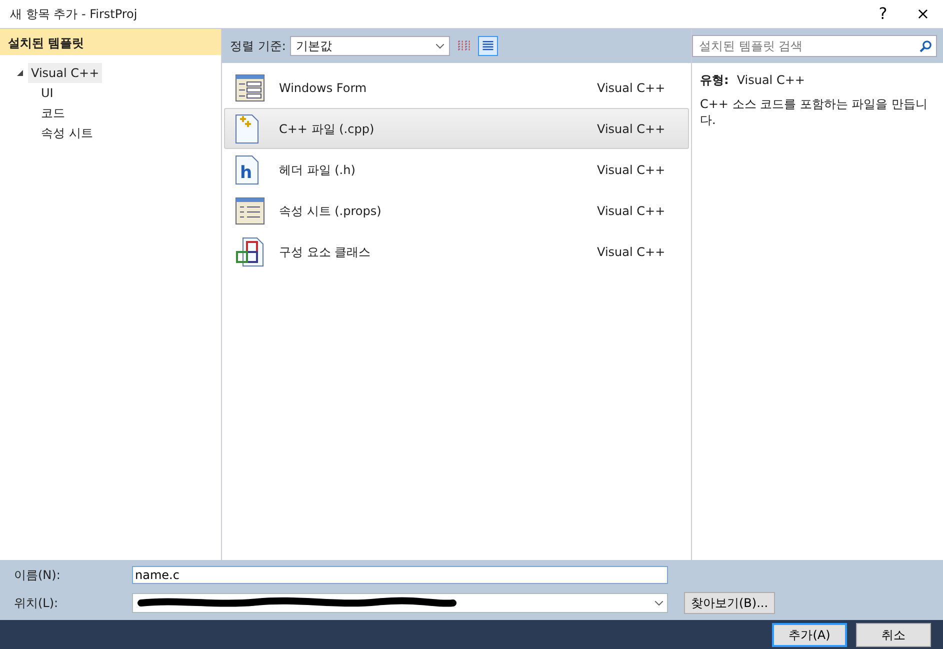  What do you see at coordinates (456, 169) in the screenshot?
I see `template-row: h 헤더 파일 (.h) Visual C++` at bounding box center [456, 169].